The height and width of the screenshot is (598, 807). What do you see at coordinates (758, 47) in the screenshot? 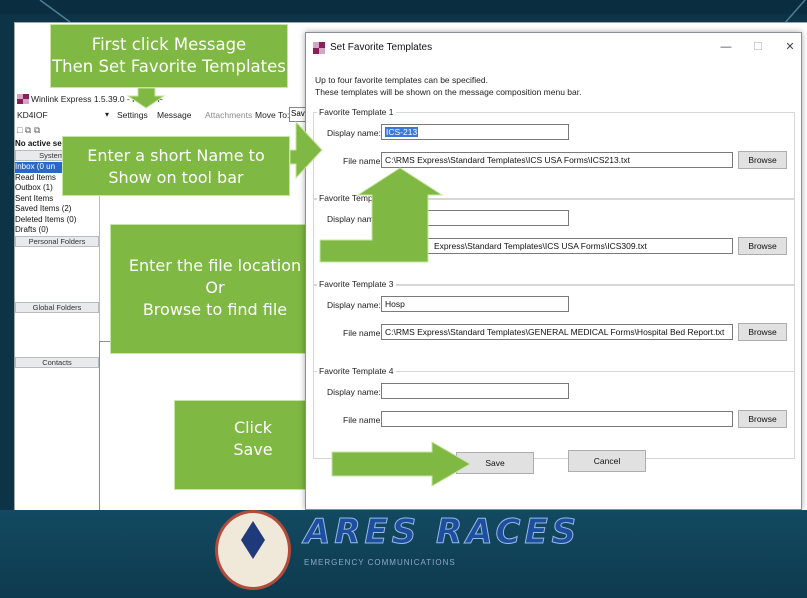
I see `maximize-icon: ☐` at bounding box center [758, 47].